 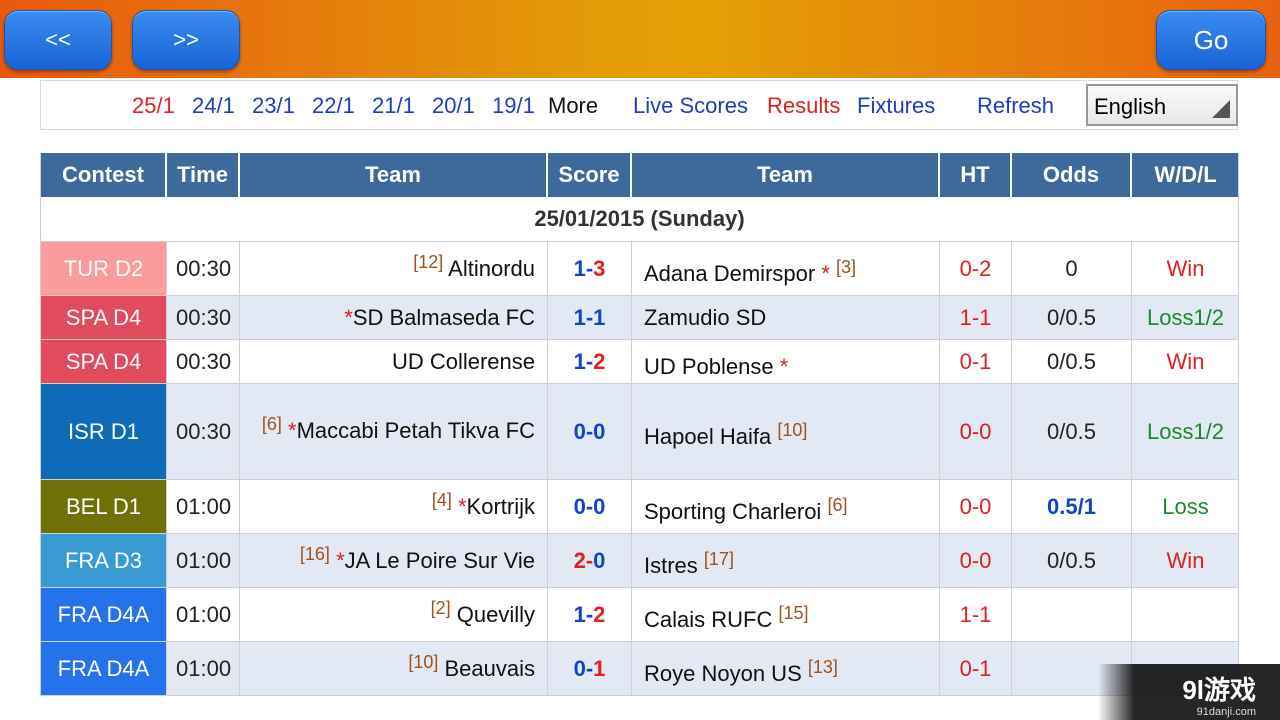 I want to click on away-team: Sporting Charleroi [6], so click(x=745, y=510).